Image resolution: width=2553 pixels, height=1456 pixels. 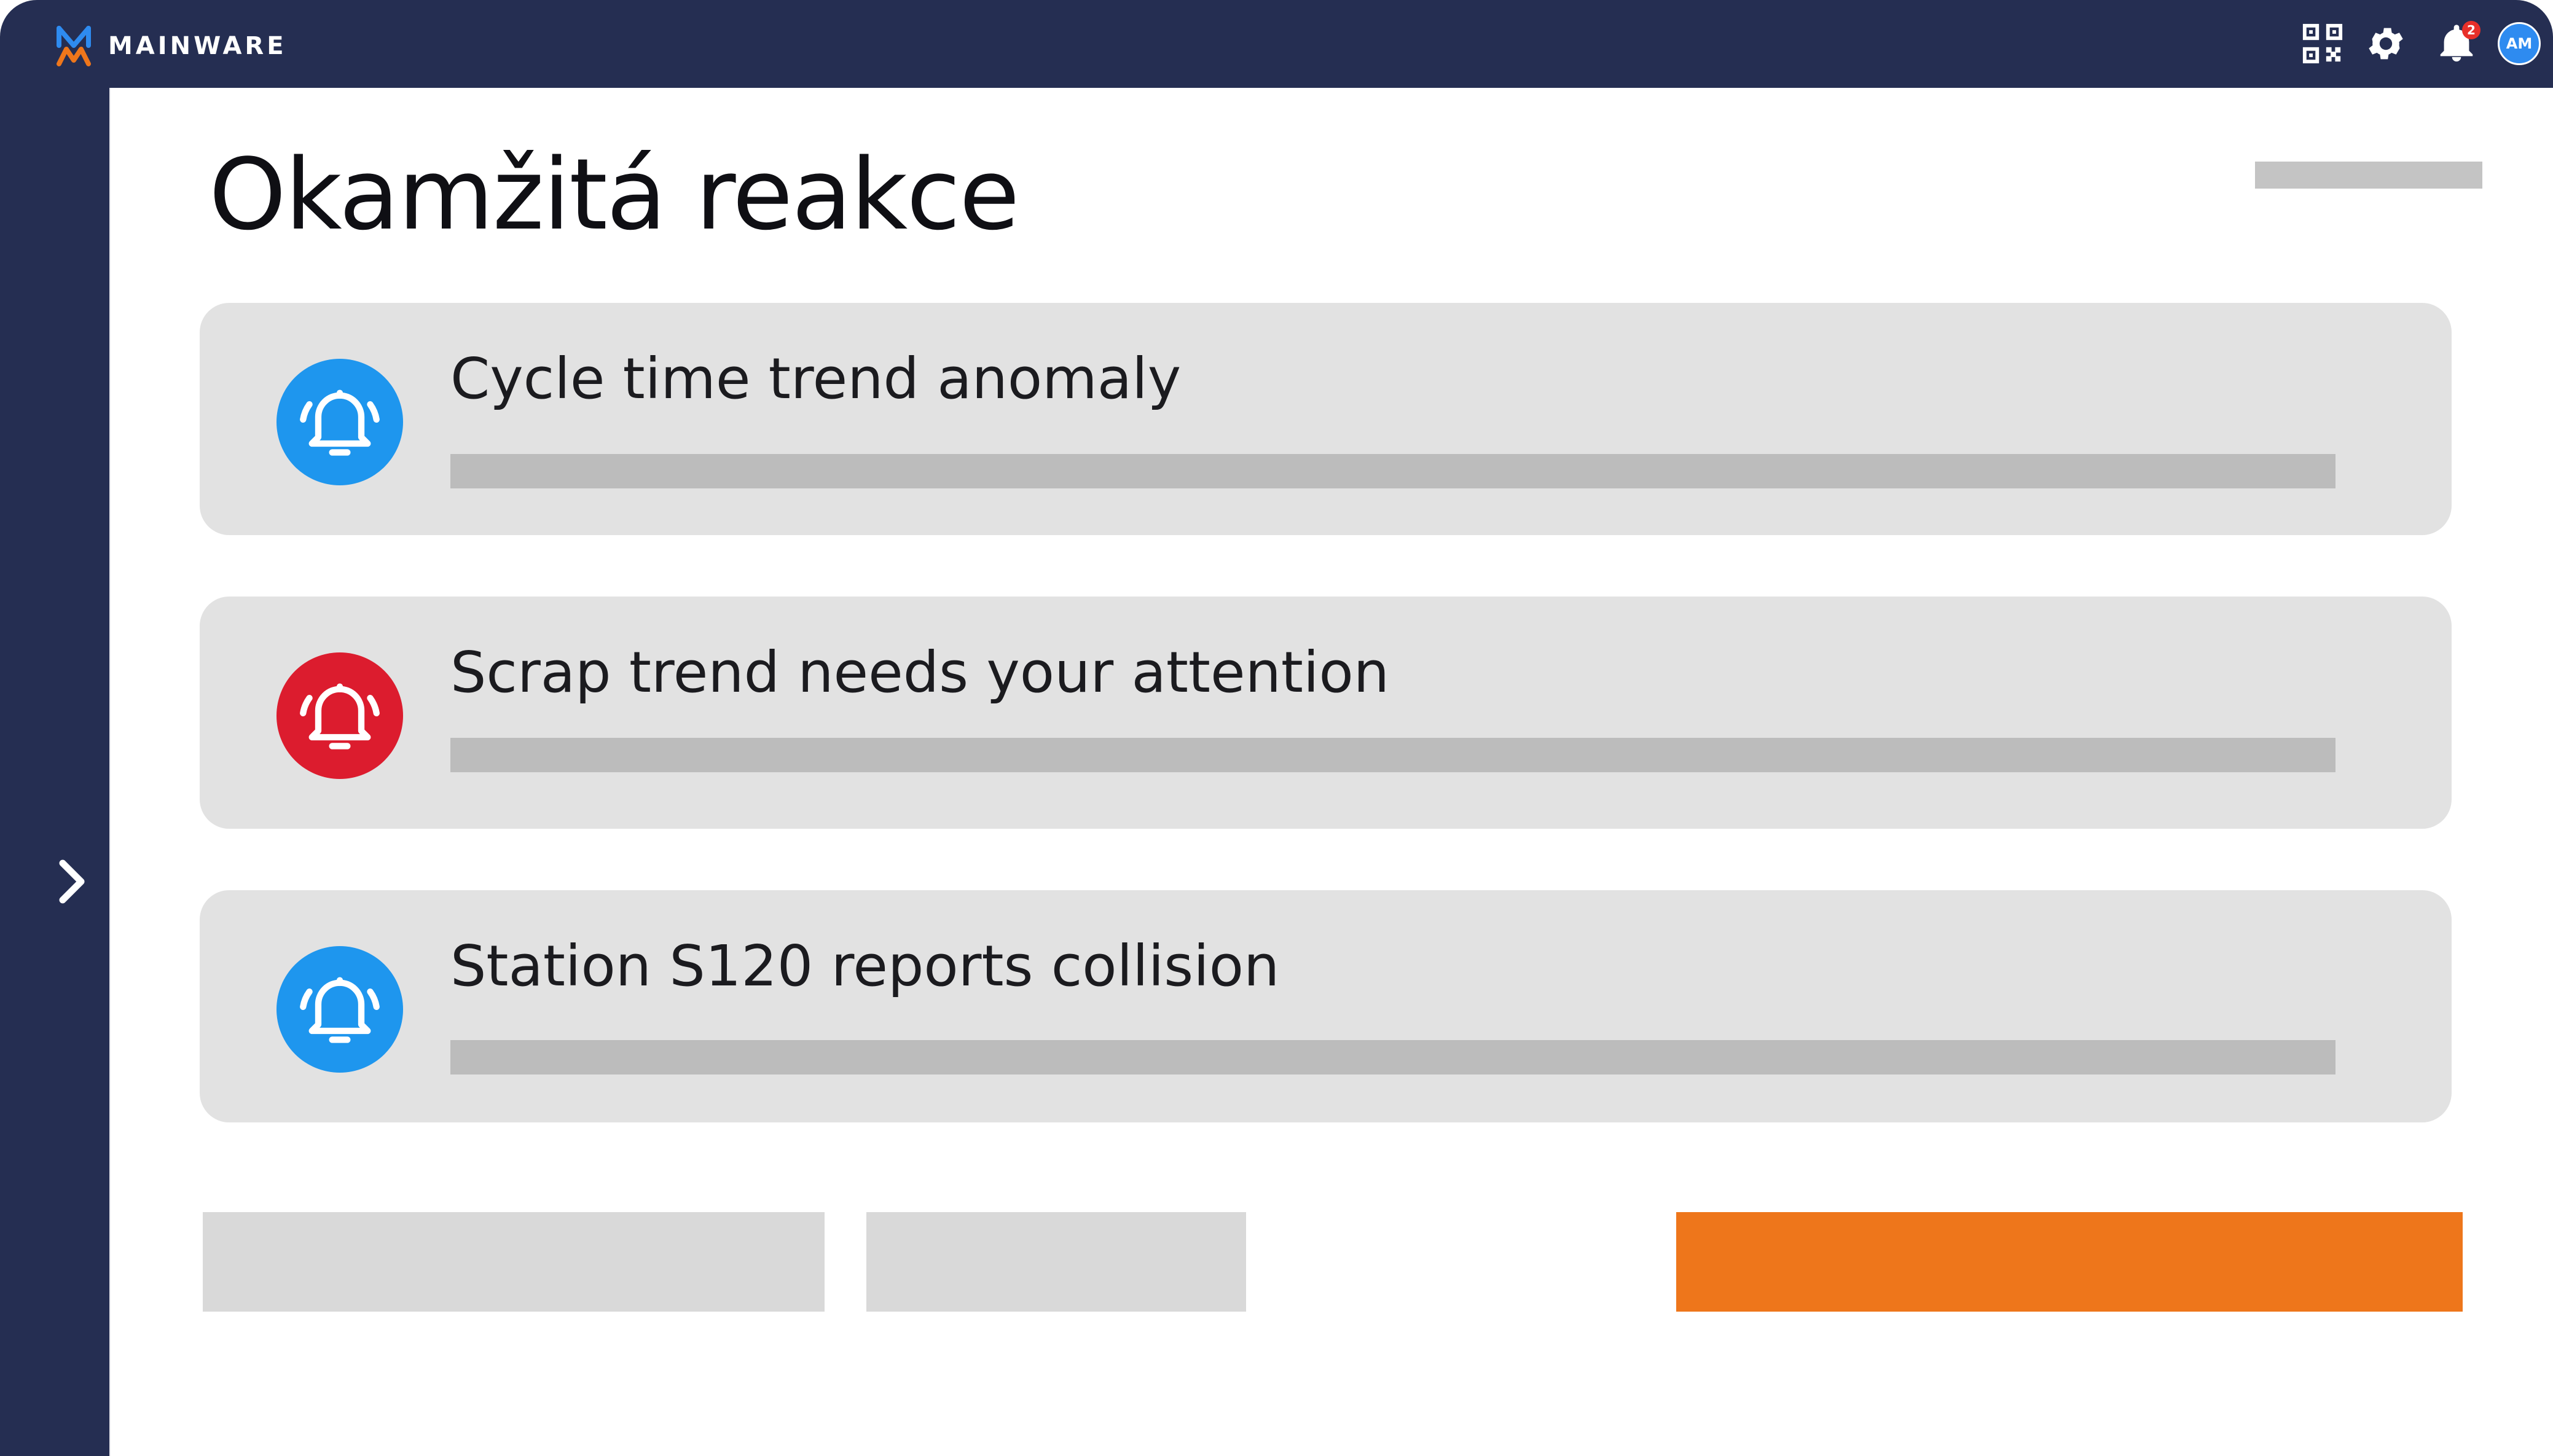 I want to click on qr-code-icon, so click(x=2322, y=43).